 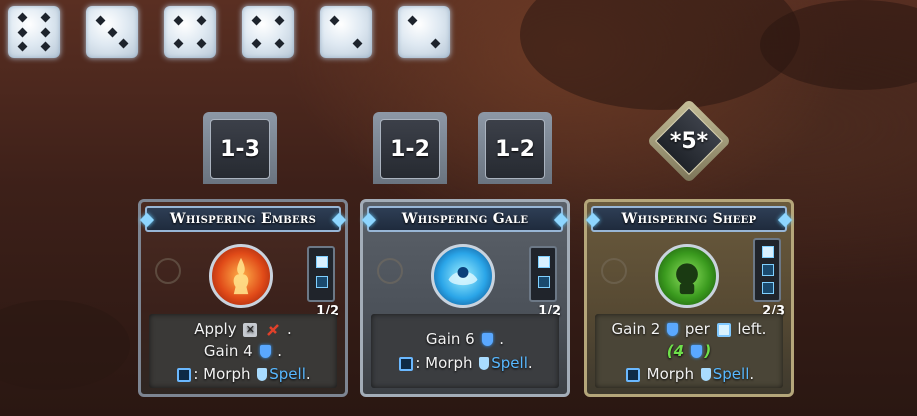 I want to click on effect-line-2: (4 ), so click(x=689, y=351).